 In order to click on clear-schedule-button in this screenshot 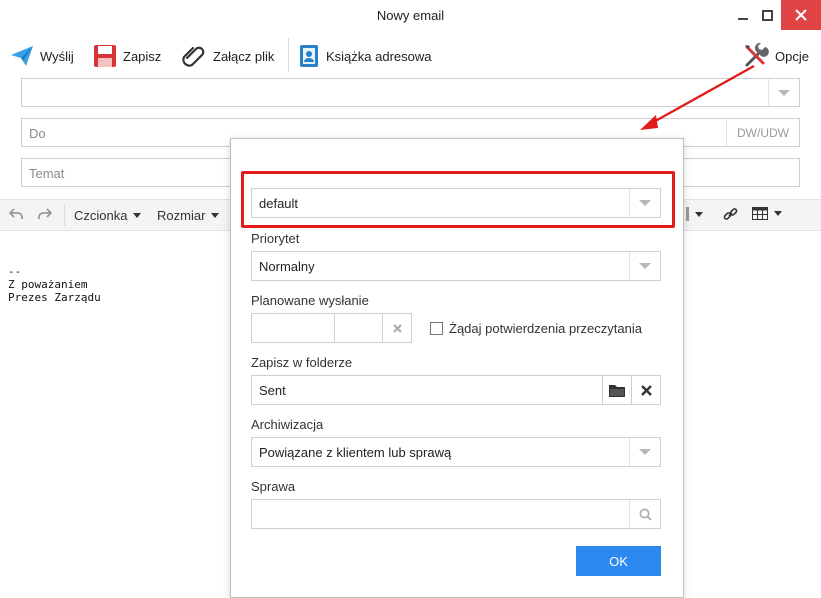, I will do `click(397, 328)`.